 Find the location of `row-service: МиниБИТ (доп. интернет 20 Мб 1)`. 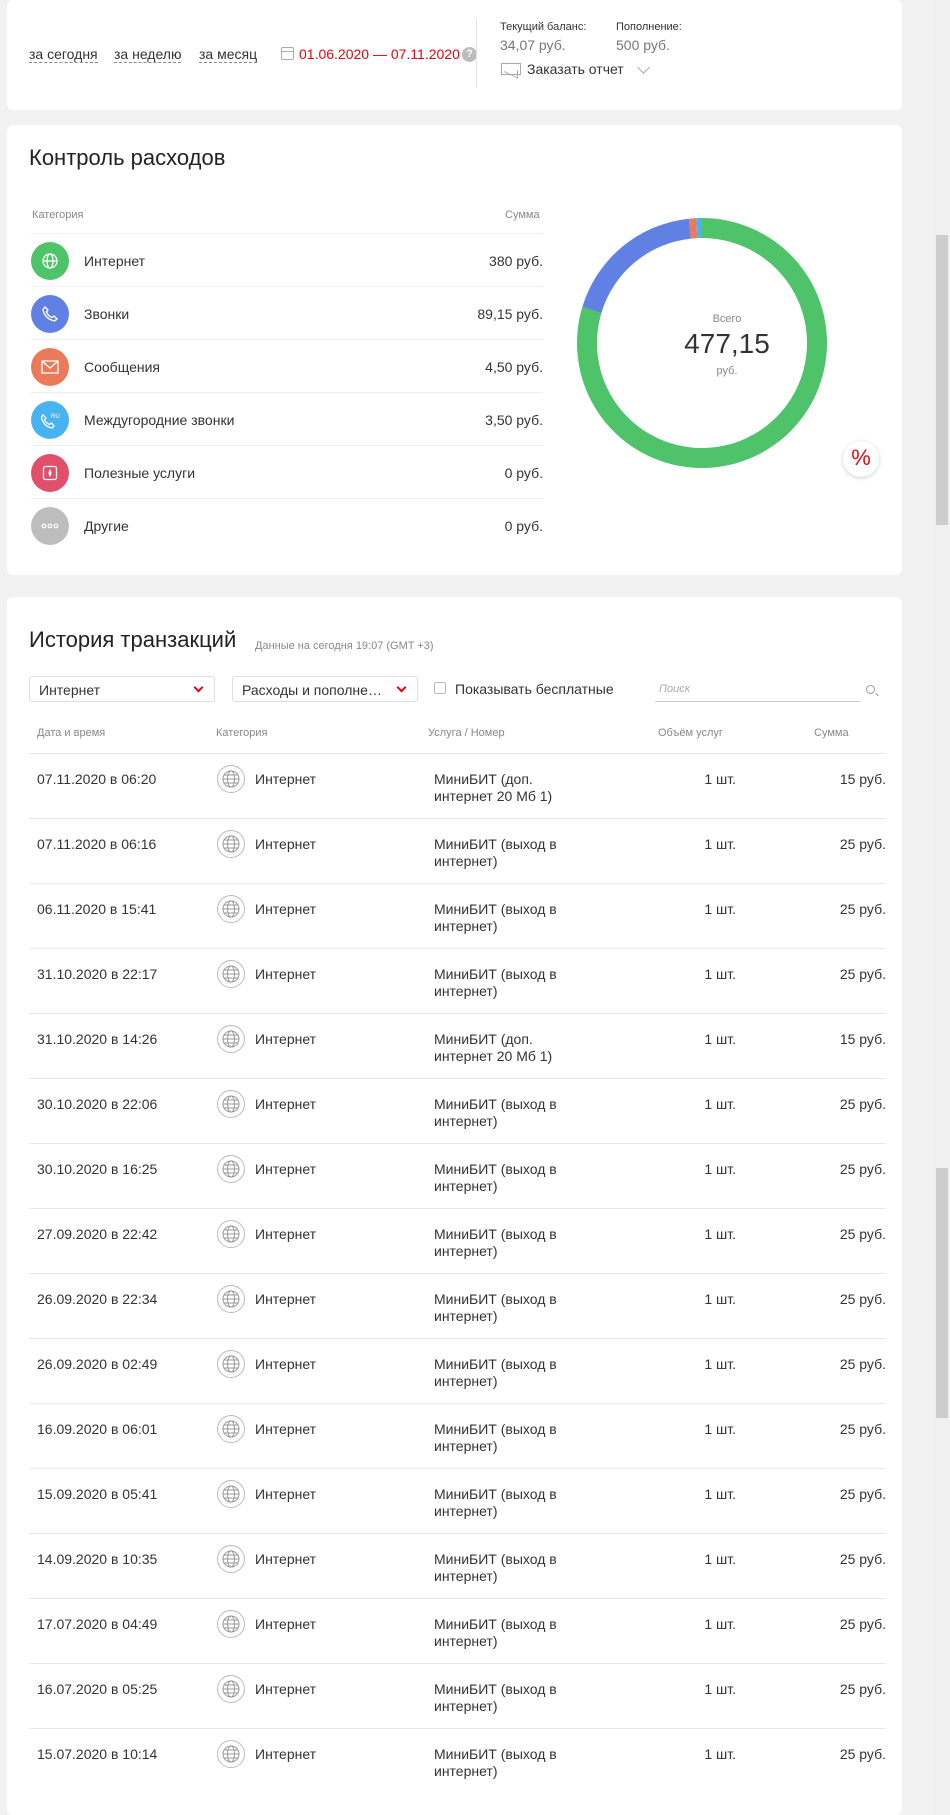

row-service: МиниБИТ (доп. интернет 20 Мб 1) is located at coordinates (493, 1047).